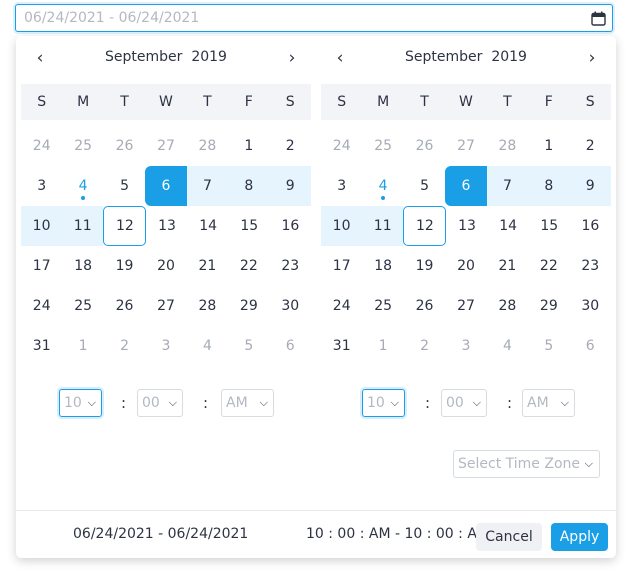 This screenshot has height=584, width=632. What do you see at coordinates (598, 18) in the screenshot?
I see `calendar-icon` at bounding box center [598, 18].